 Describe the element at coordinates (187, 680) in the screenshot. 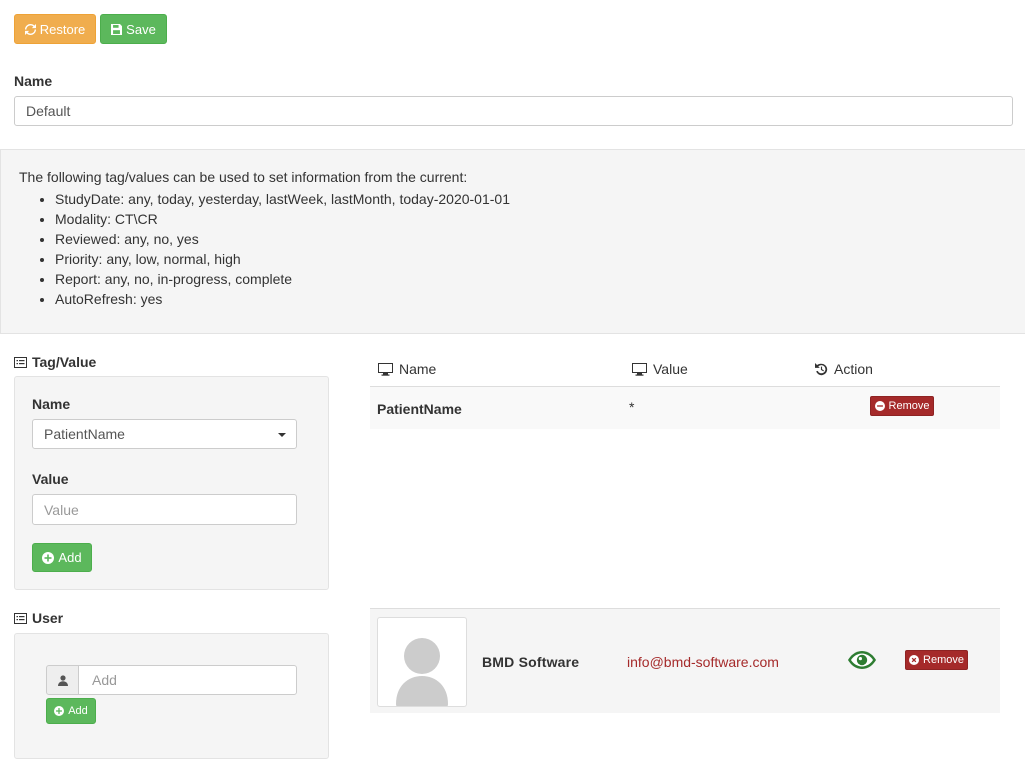

I see `user-add-input: Add` at that location.